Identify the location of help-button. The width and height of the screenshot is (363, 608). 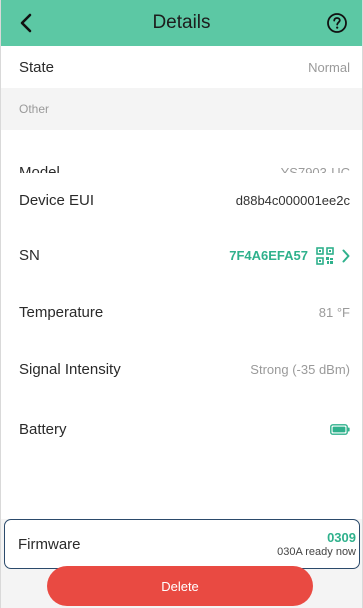
(337, 23).